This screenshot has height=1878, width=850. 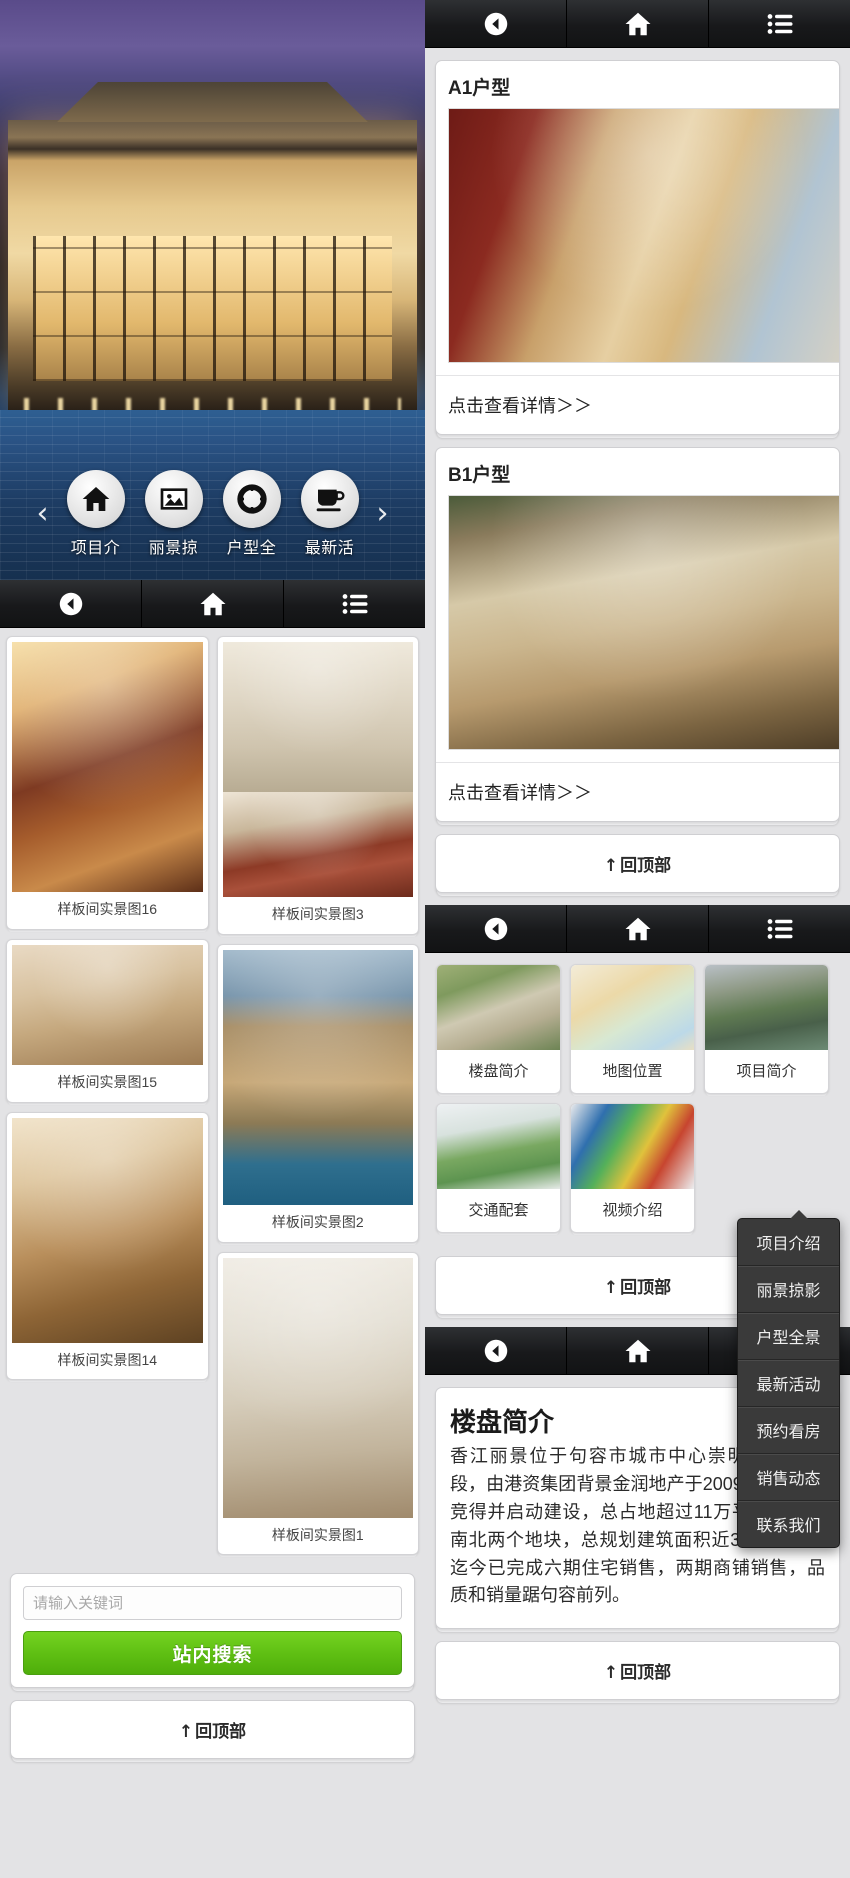 I want to click on hero-quick-menu: ‹ 项目介 丽景掠 户型全 最新活 ›, so click(x=212, y=514).